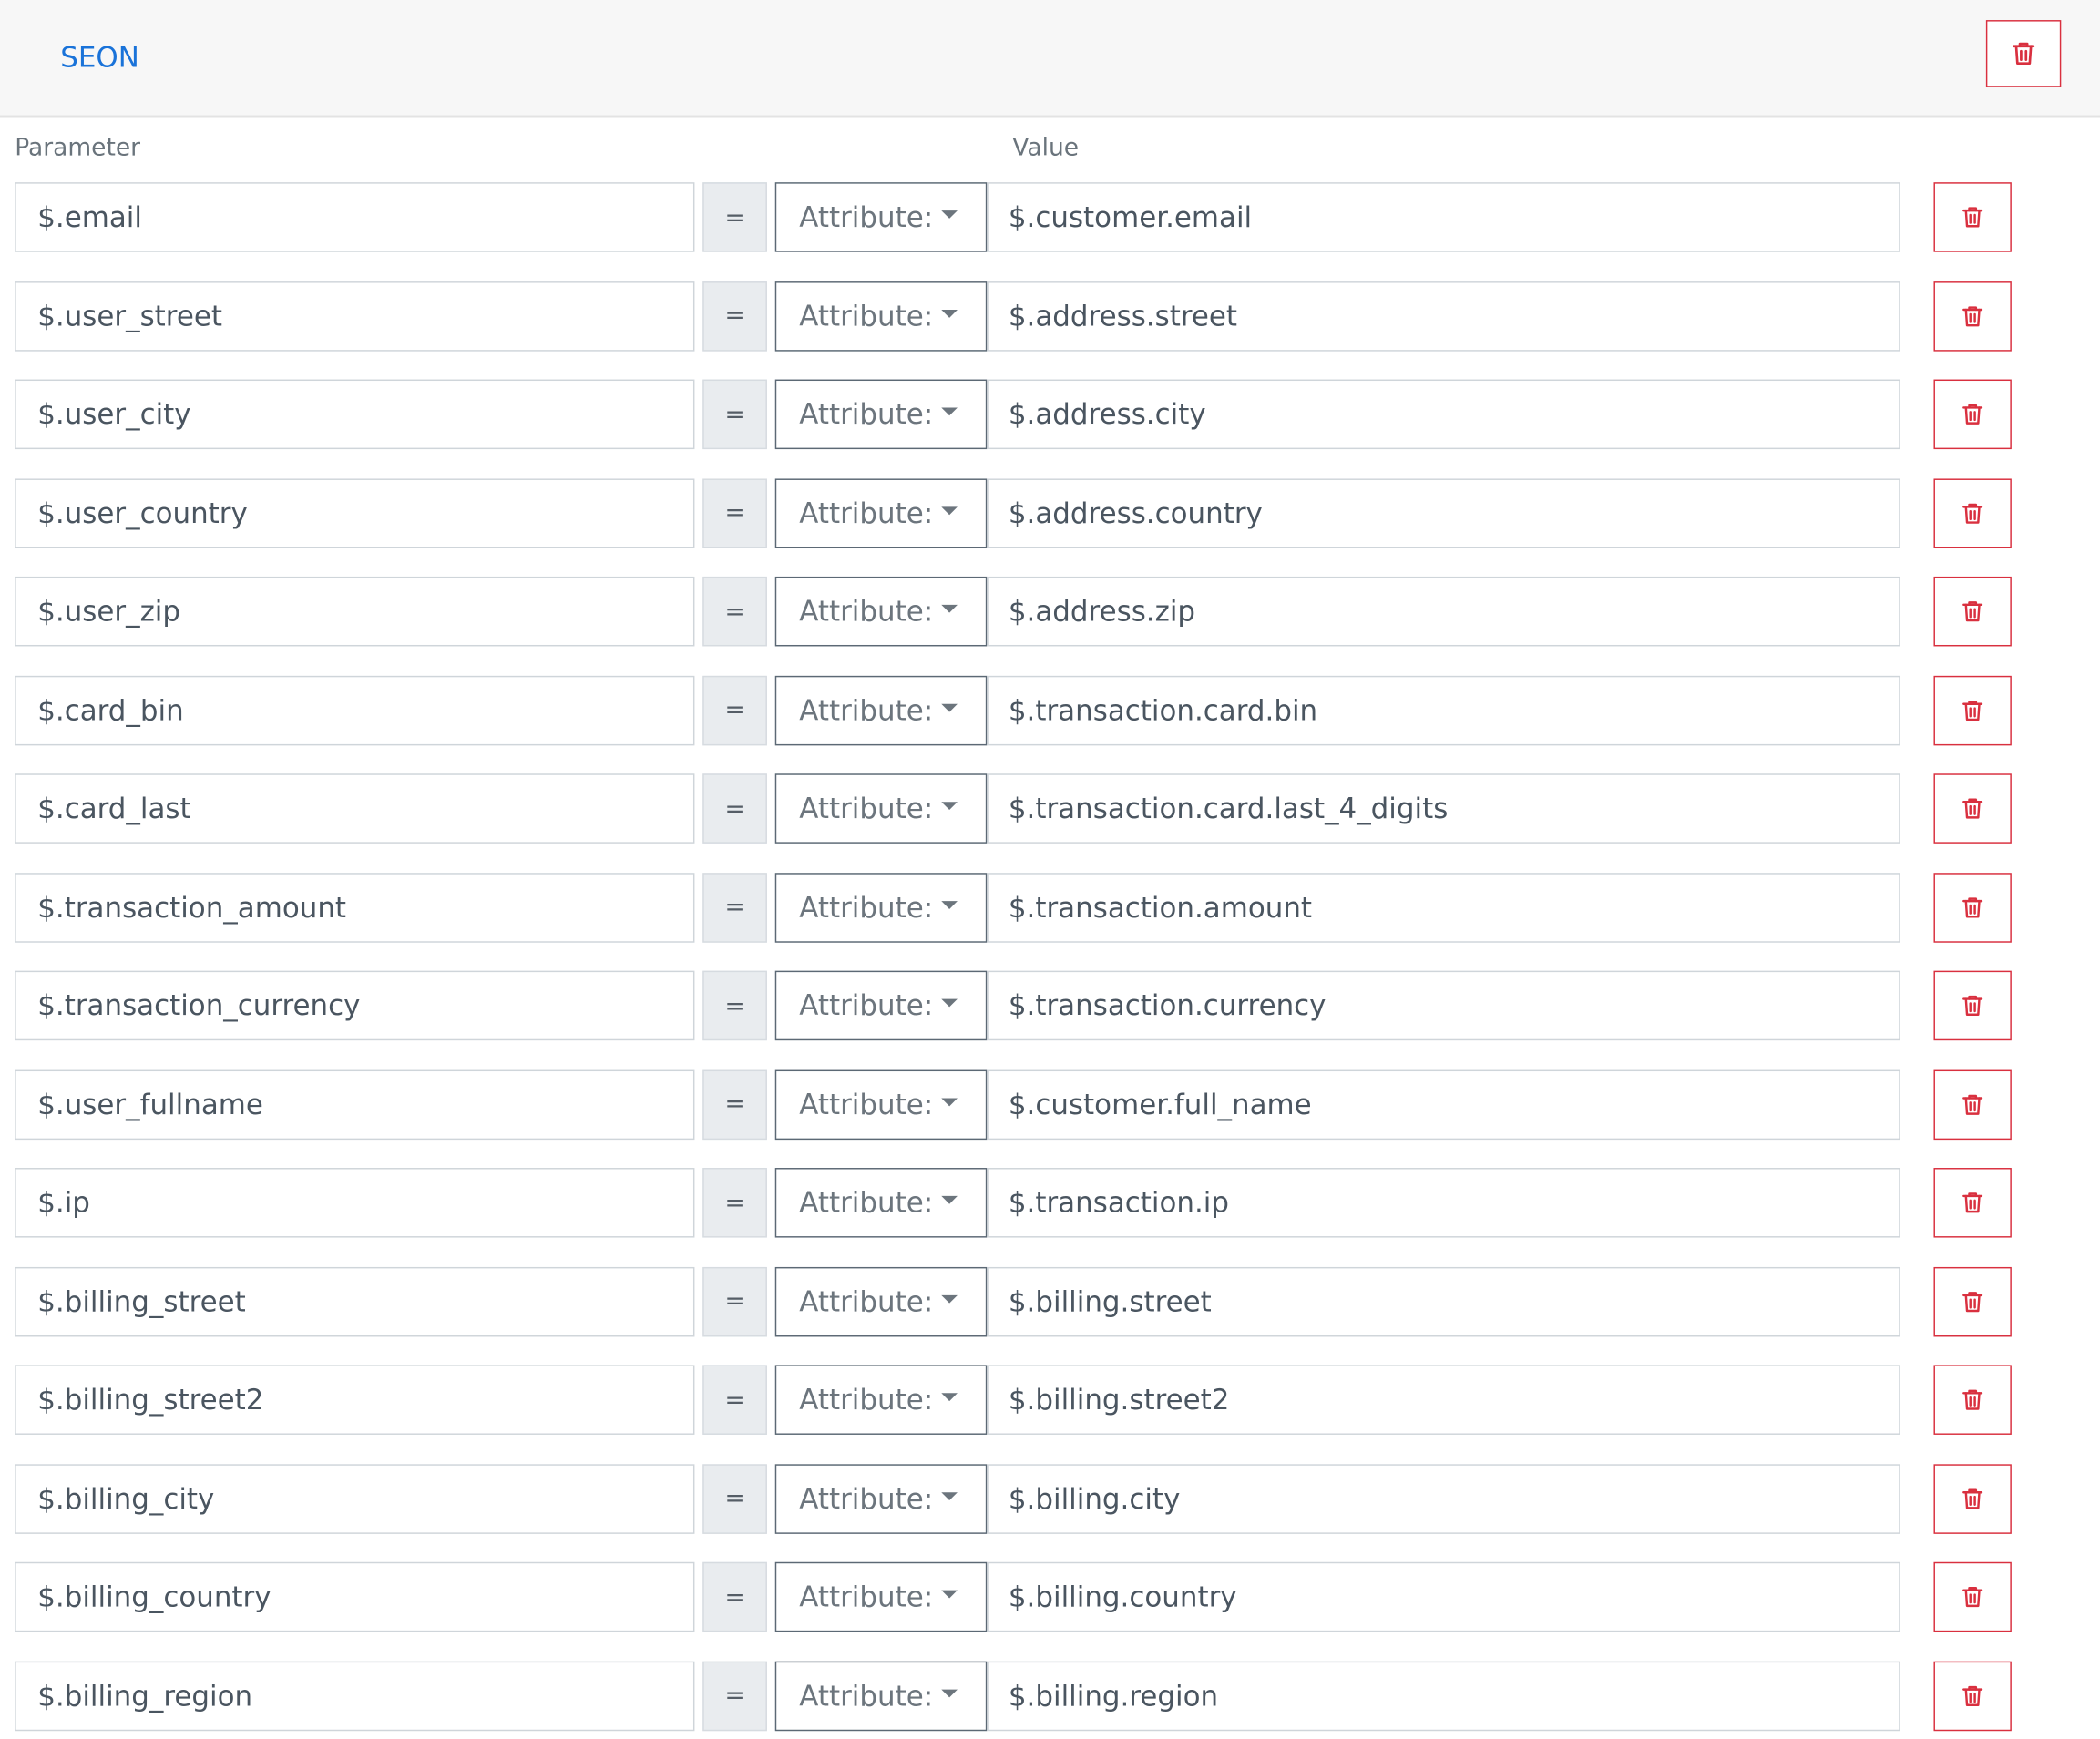  I want to click on value-text: $.address.city, so click(1107, 414).